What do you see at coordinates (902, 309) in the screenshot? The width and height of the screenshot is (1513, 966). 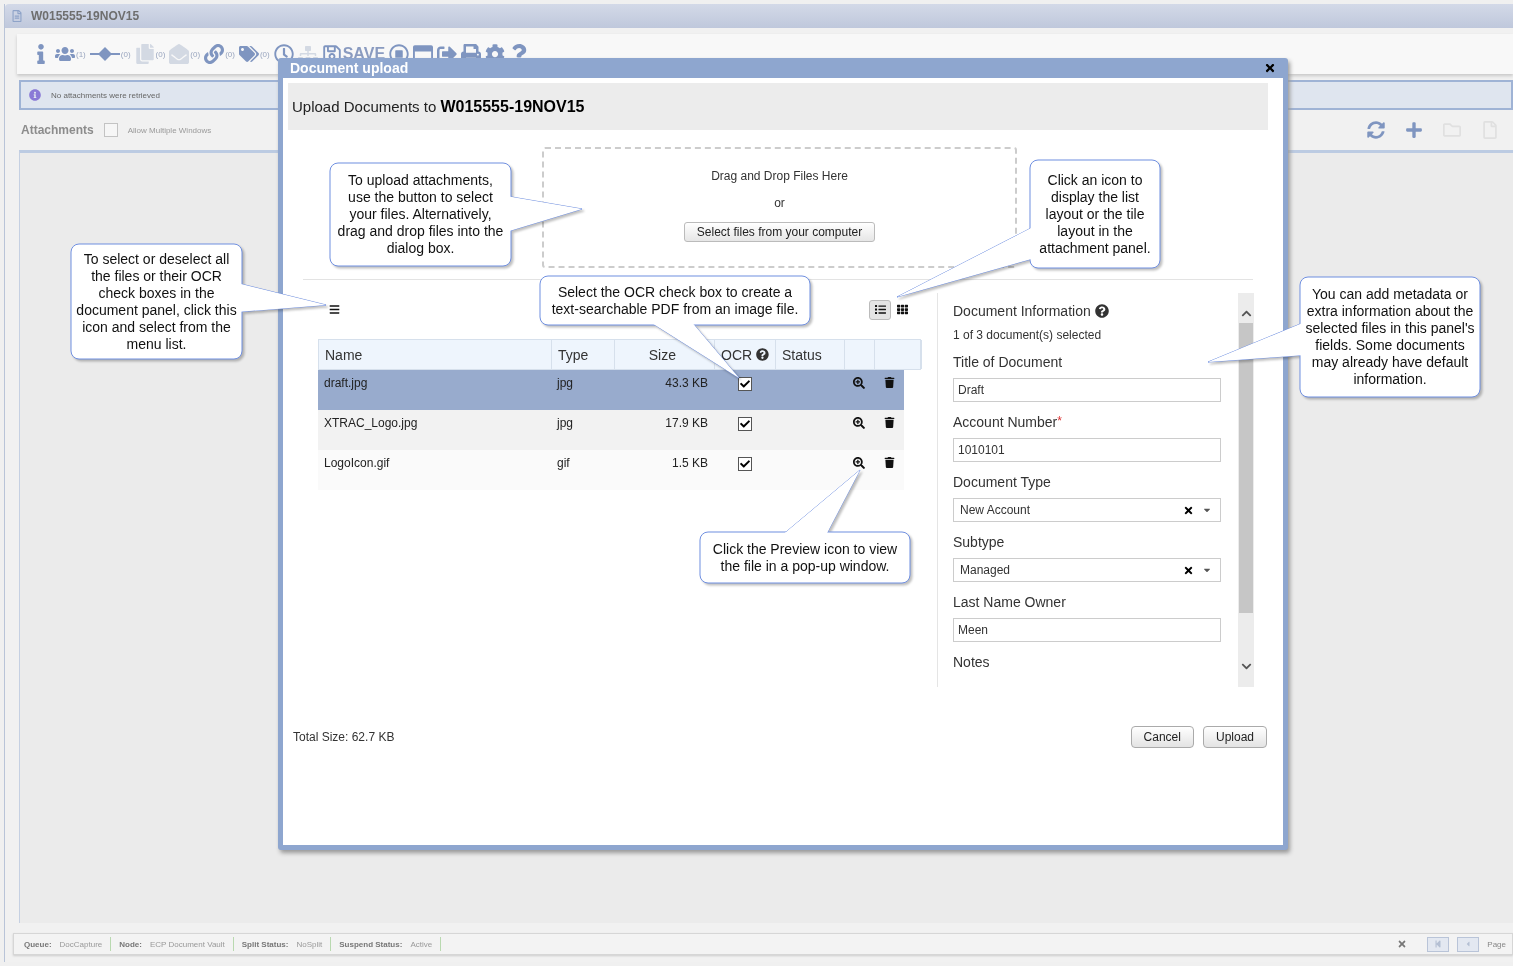 I see `grid-icon` at bounding box center [902, 309].